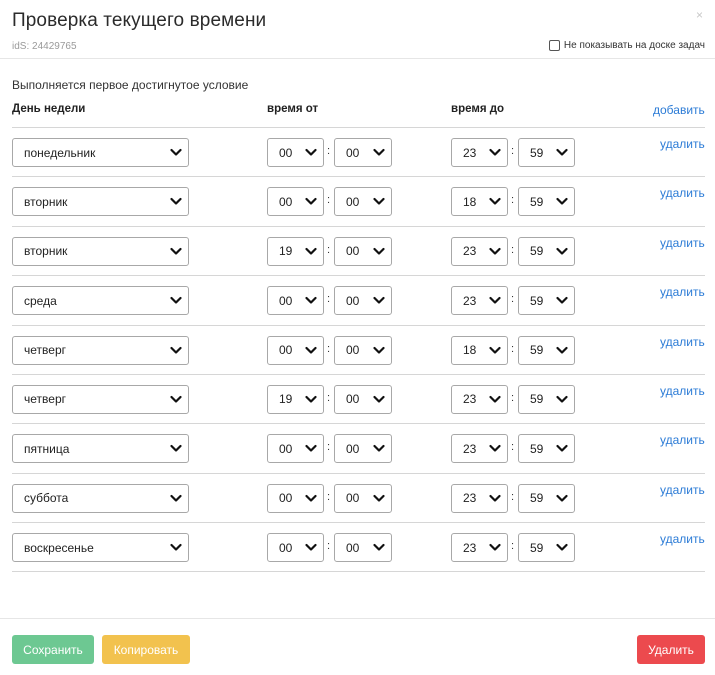 Image resolution: width=715 pixels, height=675 pixels. I want to click on schedule-row: четверг 00: 00 18: 59 удалить, so click(358, 349).